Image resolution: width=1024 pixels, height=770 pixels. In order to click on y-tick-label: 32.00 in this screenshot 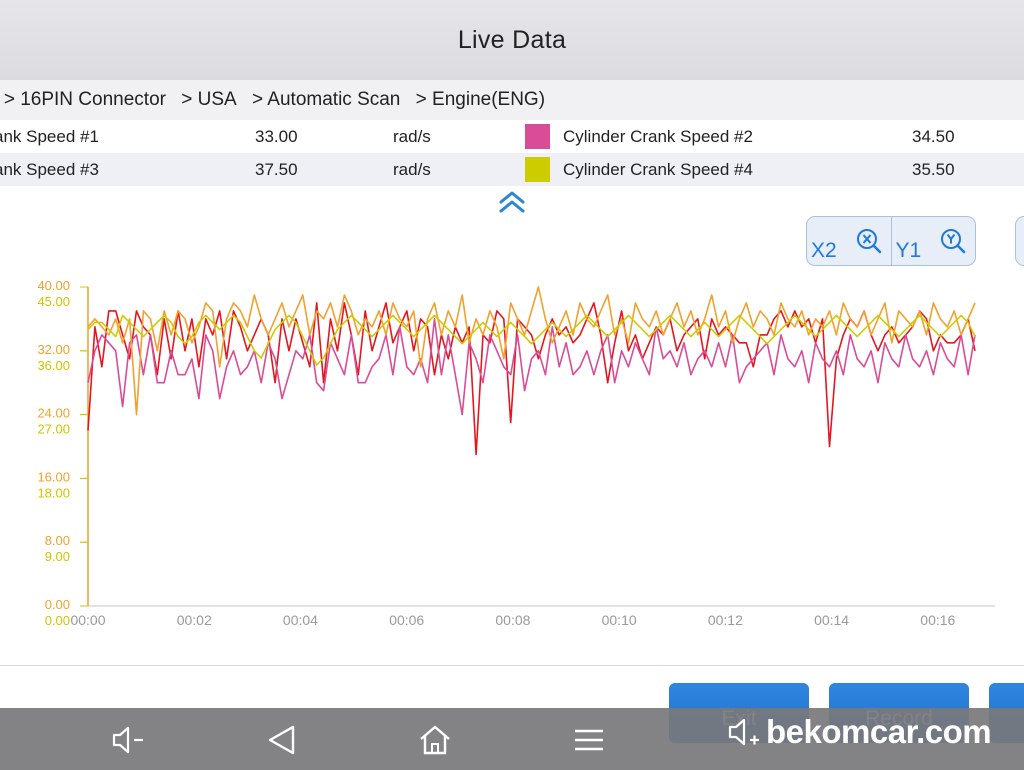, I will do `click(53, 349)`.